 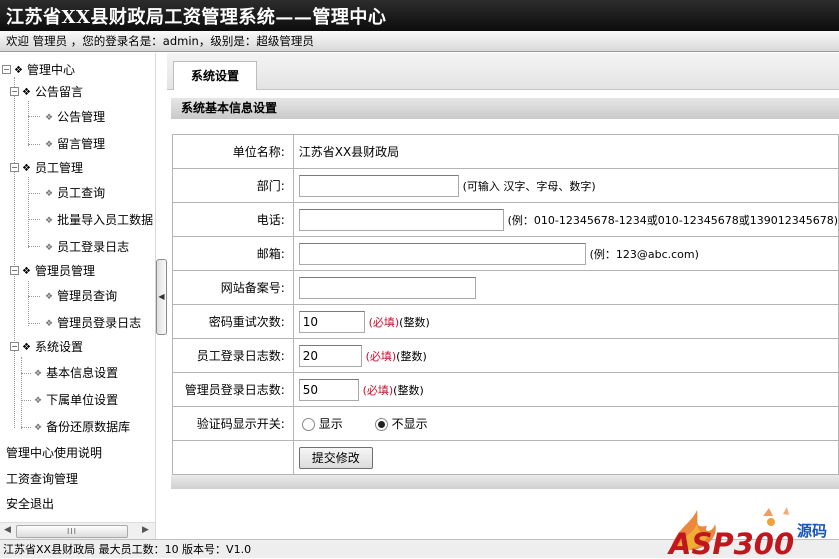 What do you see at coordinates (30, 504) in the screenshot?
I see `sidebar-link-logout: 安全退出` at bounding box center [30, 504].